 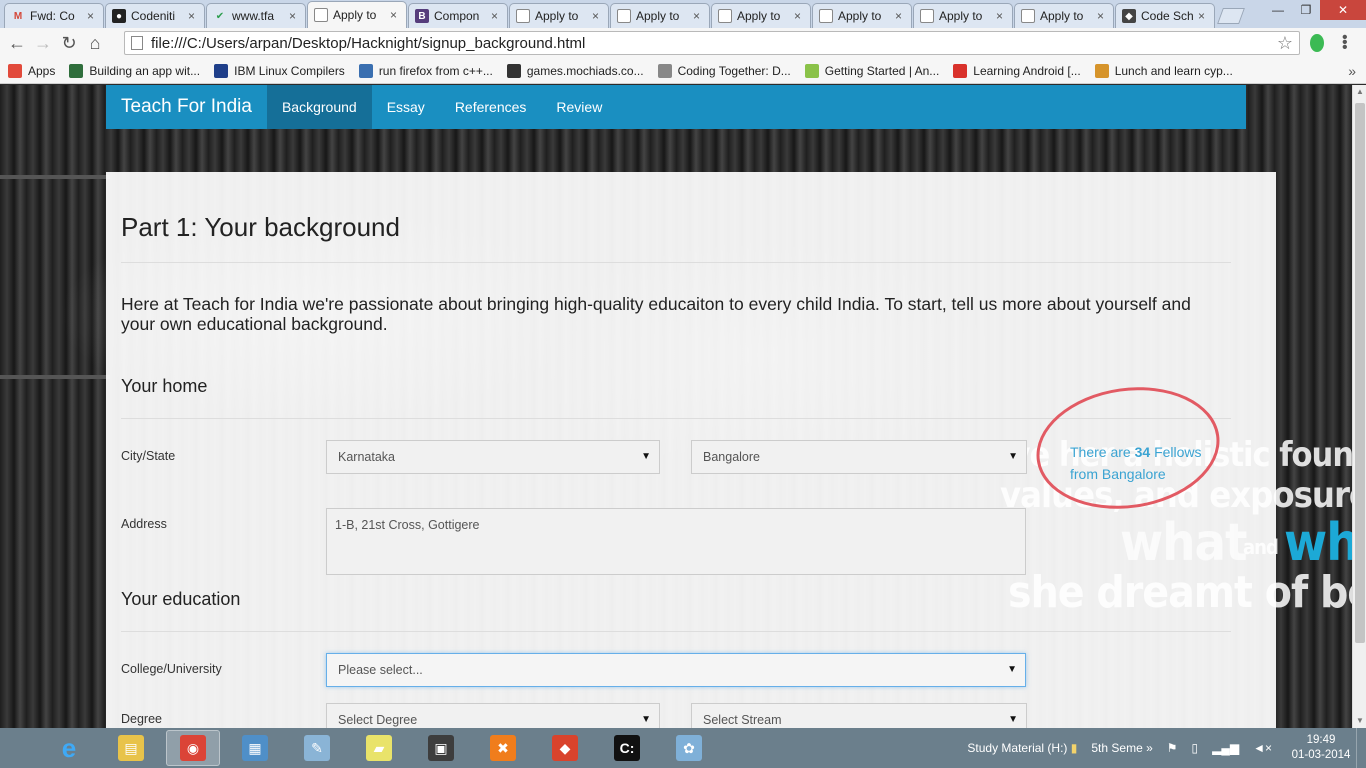 I want to click on show-desktop-button, so click(x=1361, y=748).